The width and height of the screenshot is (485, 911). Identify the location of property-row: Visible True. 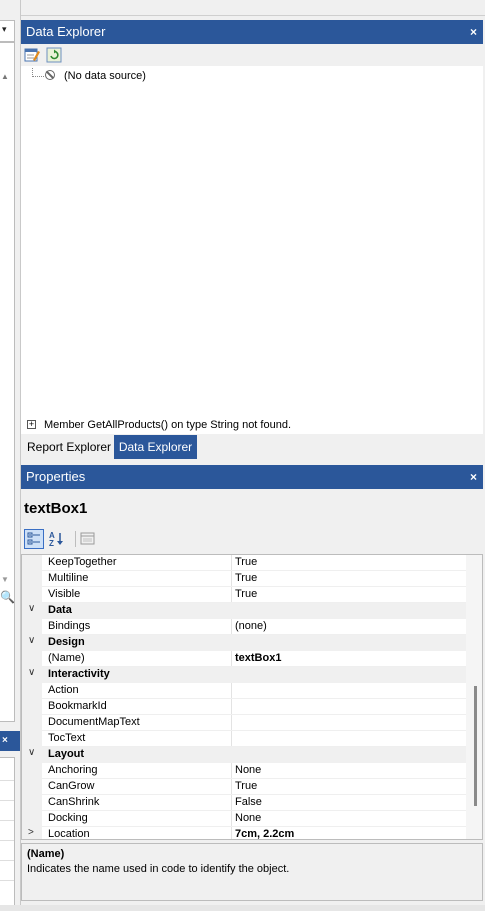
(245, 595).